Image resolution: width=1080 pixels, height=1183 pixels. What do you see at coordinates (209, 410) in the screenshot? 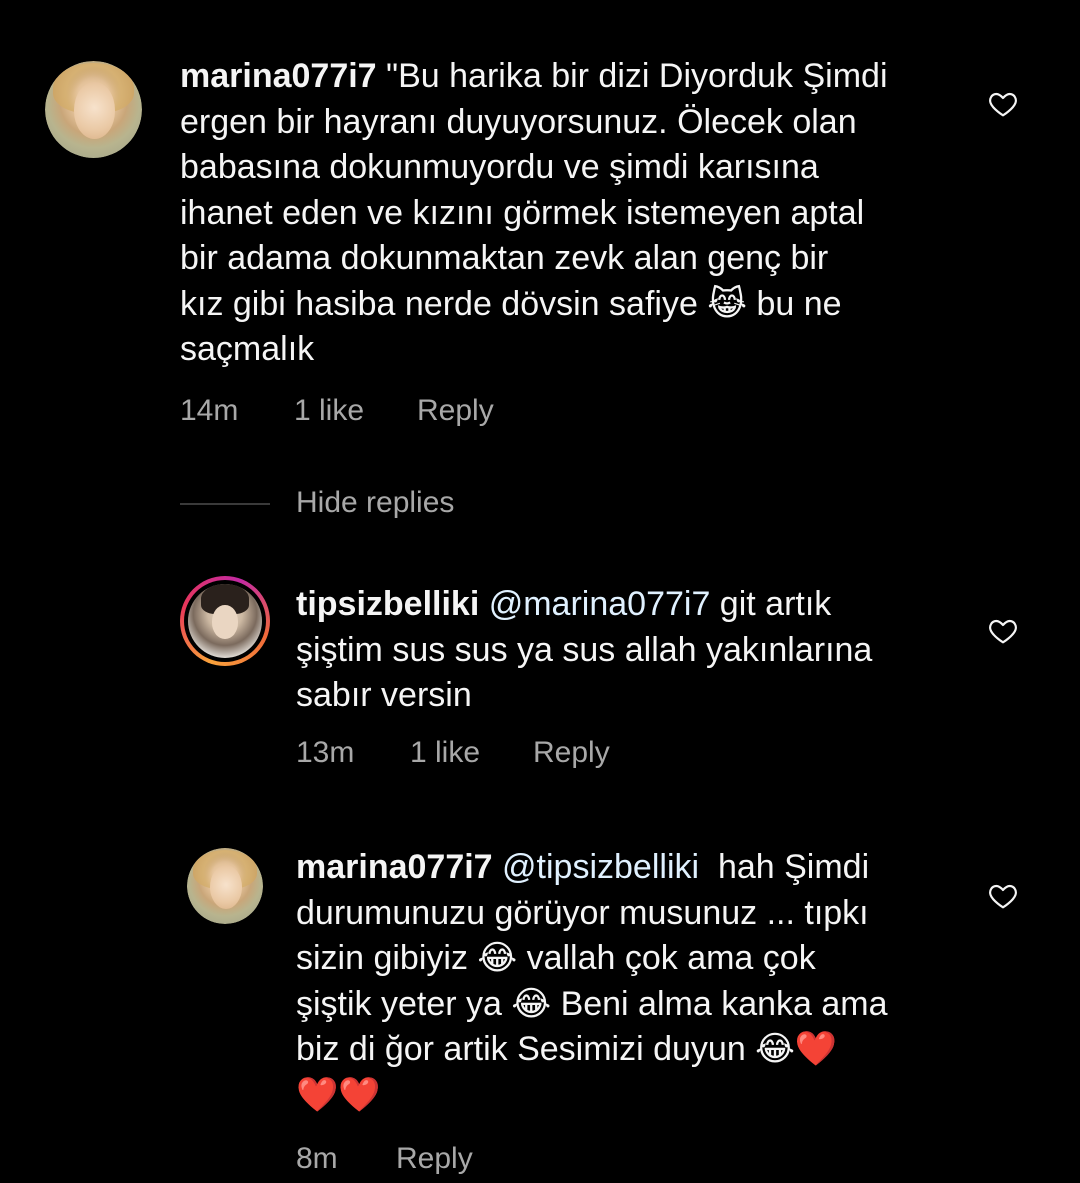
I see `timestamp: 14m` at bounding box center [209, 410].